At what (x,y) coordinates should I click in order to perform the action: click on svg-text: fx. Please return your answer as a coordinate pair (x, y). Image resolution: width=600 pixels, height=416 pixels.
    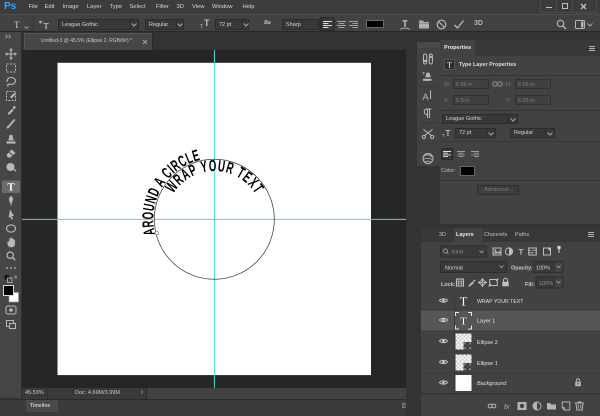
    Looking at the image, I should click on (507, 407).